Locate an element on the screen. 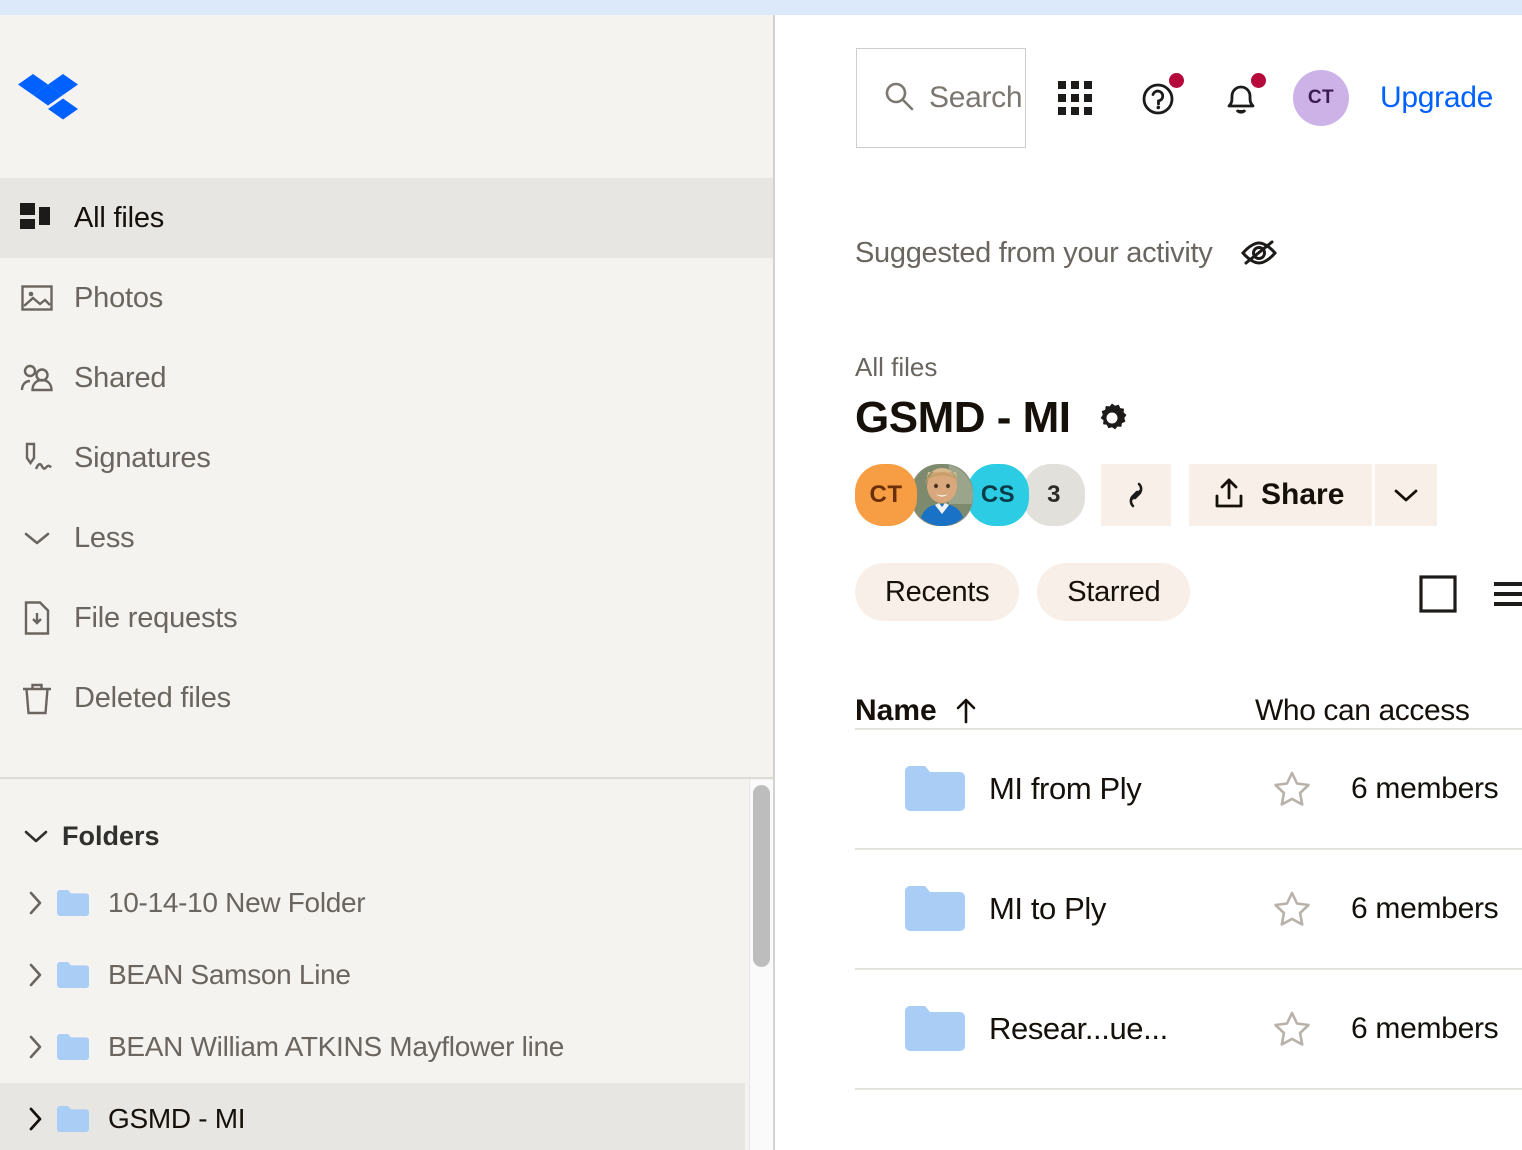 The width and height of the screenshot is (1522, 1150). signature-icon is located at coordinates (37, 458).